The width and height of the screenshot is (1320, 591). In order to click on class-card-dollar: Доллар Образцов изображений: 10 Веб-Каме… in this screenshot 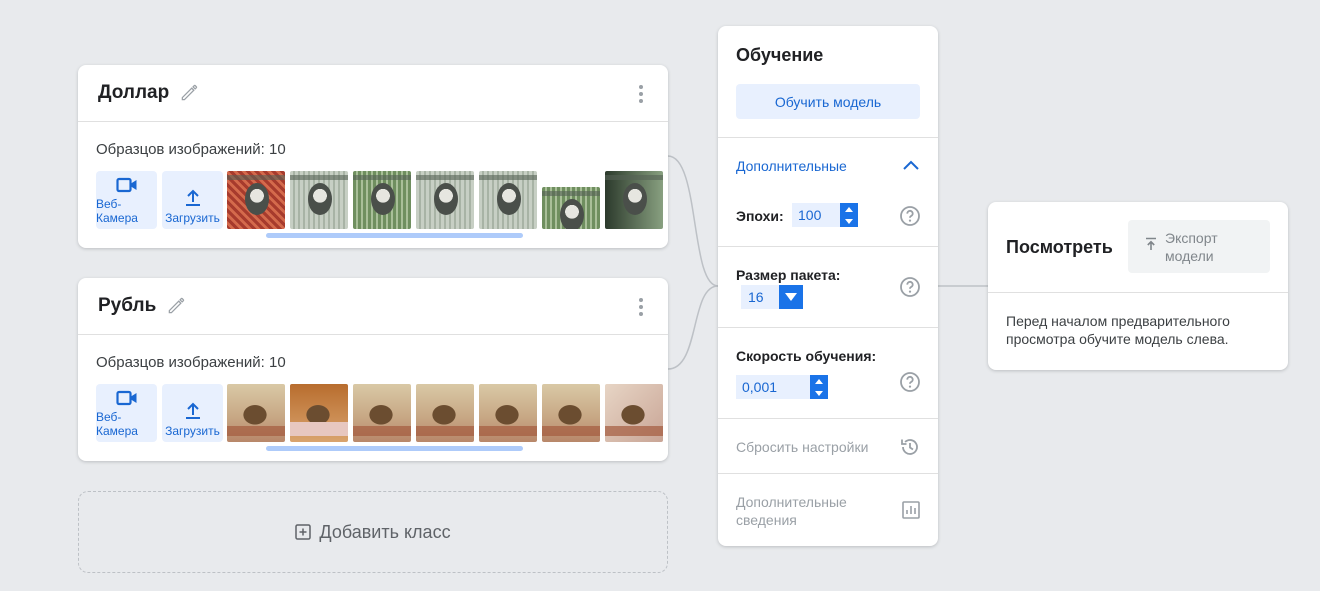, I will do `click(373, 156)`.